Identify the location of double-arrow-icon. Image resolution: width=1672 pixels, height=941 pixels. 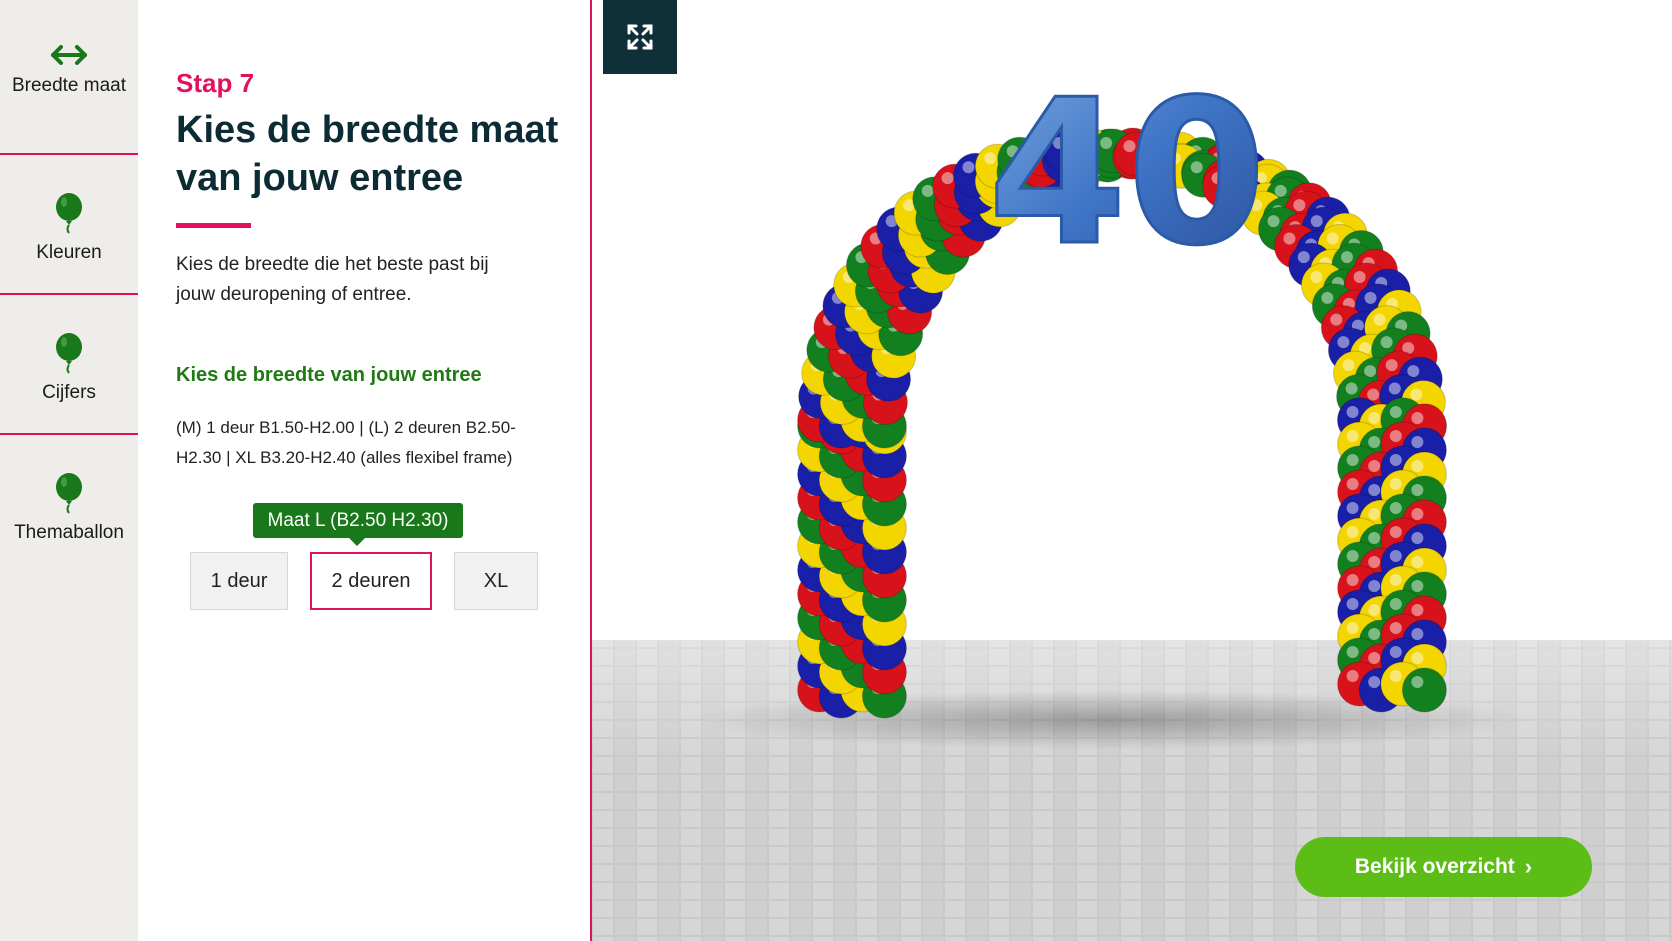
(69, 55).